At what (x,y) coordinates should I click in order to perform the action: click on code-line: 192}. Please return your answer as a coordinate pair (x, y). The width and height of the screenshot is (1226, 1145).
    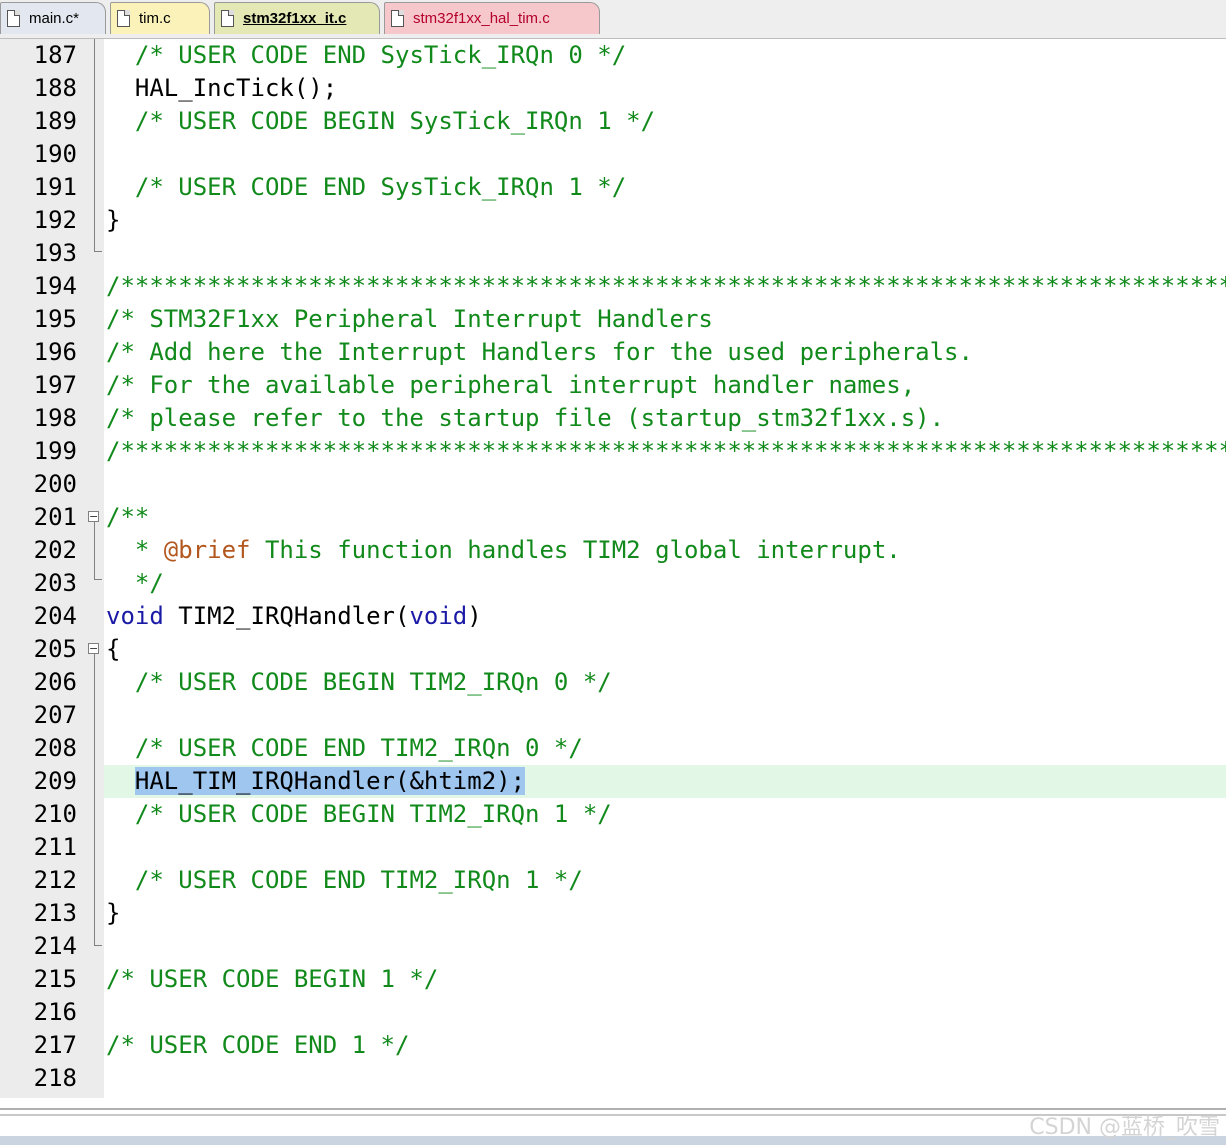
    Looking at the image, I should click on (613, 220).